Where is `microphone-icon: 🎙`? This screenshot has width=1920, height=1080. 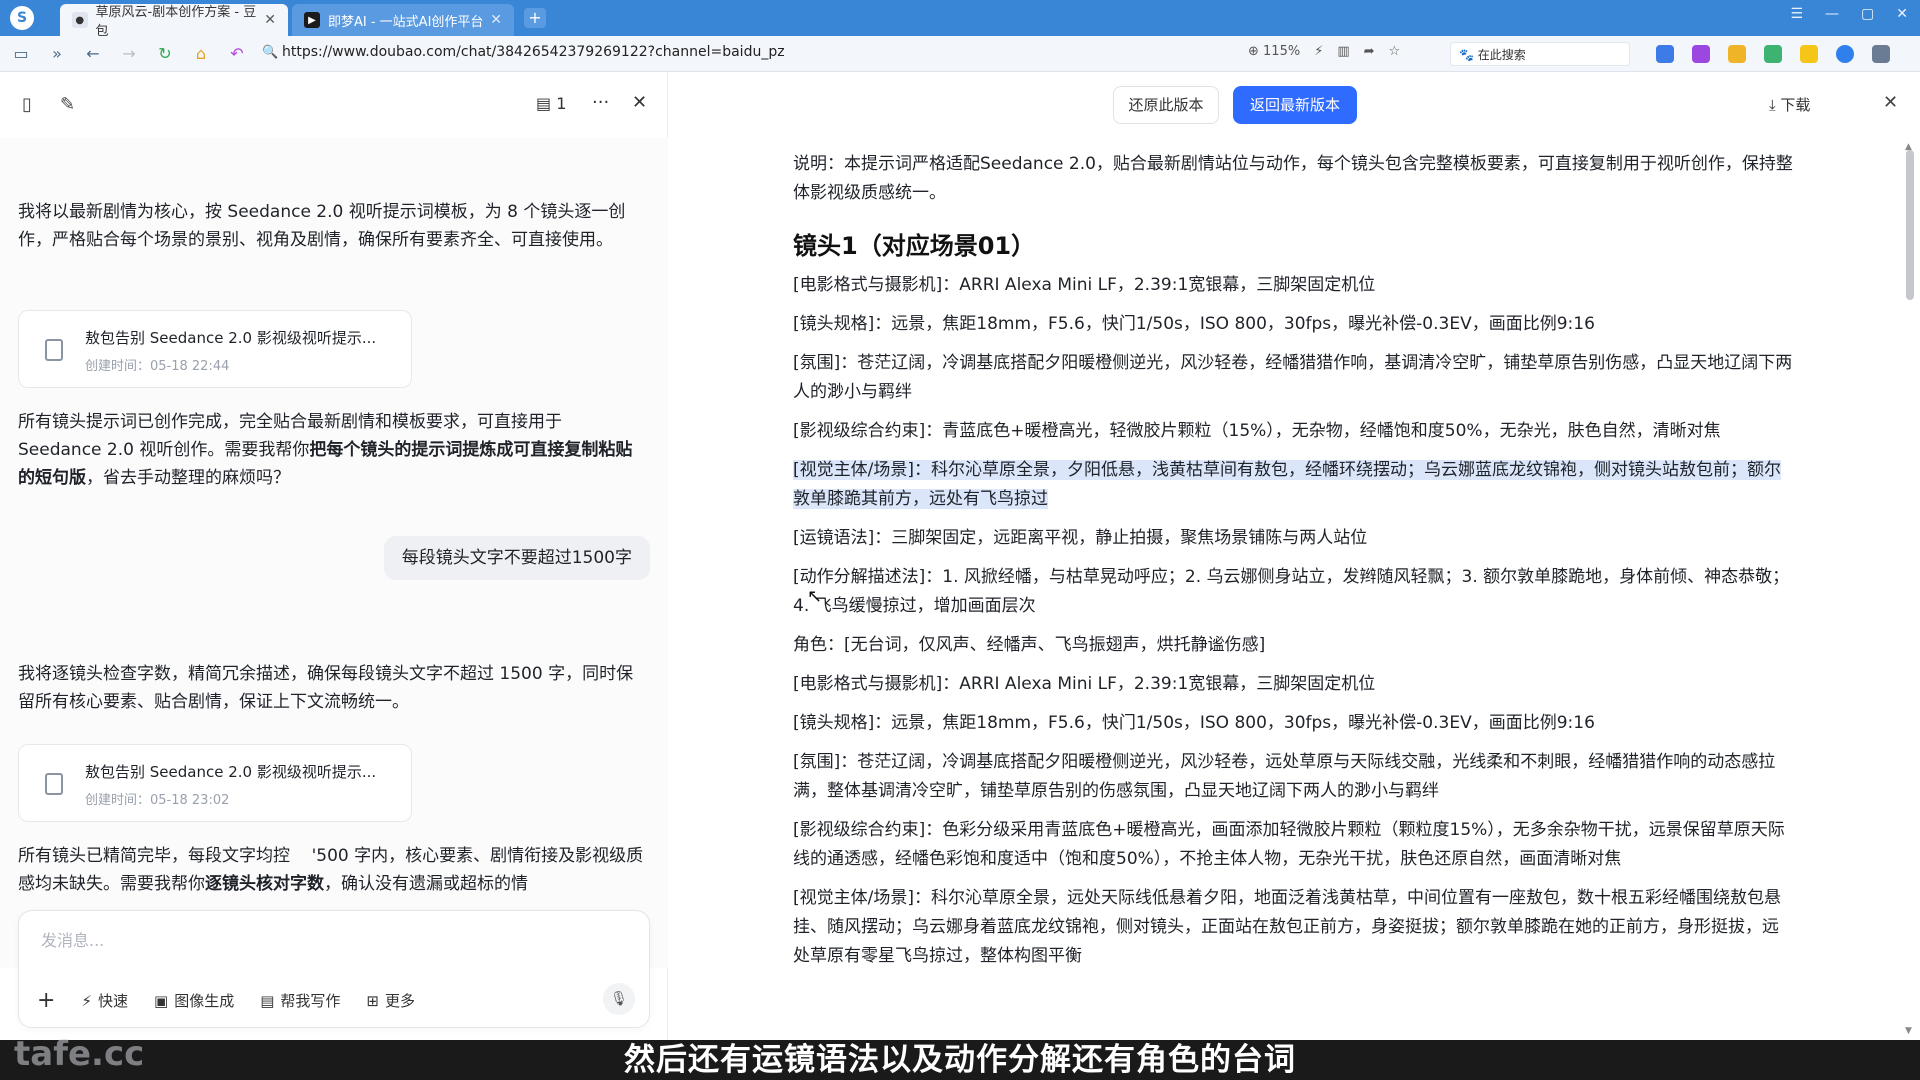
microphone-icon: 🎙 is located at coordinates (619, 999).